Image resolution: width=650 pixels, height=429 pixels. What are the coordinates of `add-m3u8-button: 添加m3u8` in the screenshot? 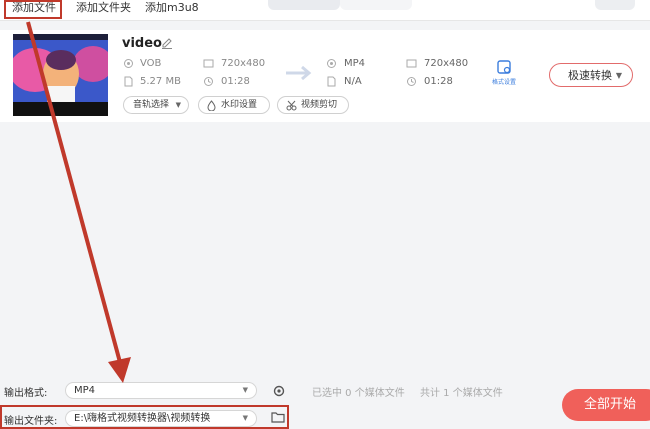 It's located at (172, 9).